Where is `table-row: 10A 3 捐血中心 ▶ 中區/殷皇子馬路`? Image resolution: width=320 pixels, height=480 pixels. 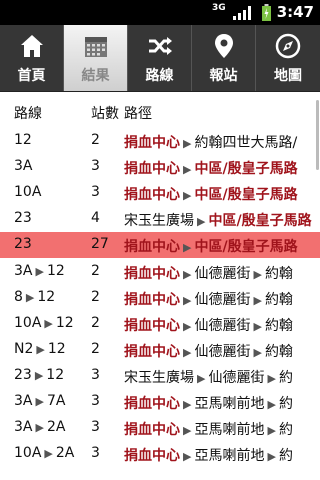 table-row: 10A 3 捐血中心 ▶ 中區/殷皇子馬路 is located at coordinates (160, 193).